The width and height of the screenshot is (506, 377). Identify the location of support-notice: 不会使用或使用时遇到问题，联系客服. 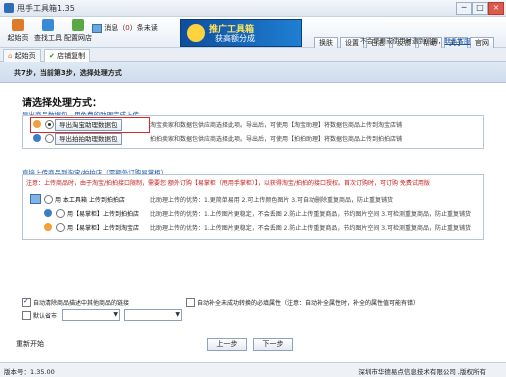
(415, 40).